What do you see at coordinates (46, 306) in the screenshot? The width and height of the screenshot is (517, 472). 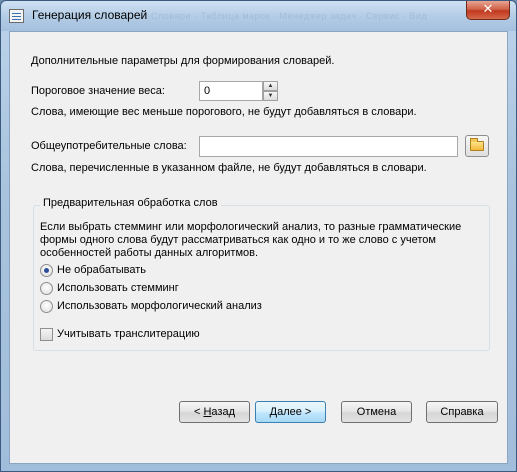 I see `radio-morphology` at bounding box center [46, 306].